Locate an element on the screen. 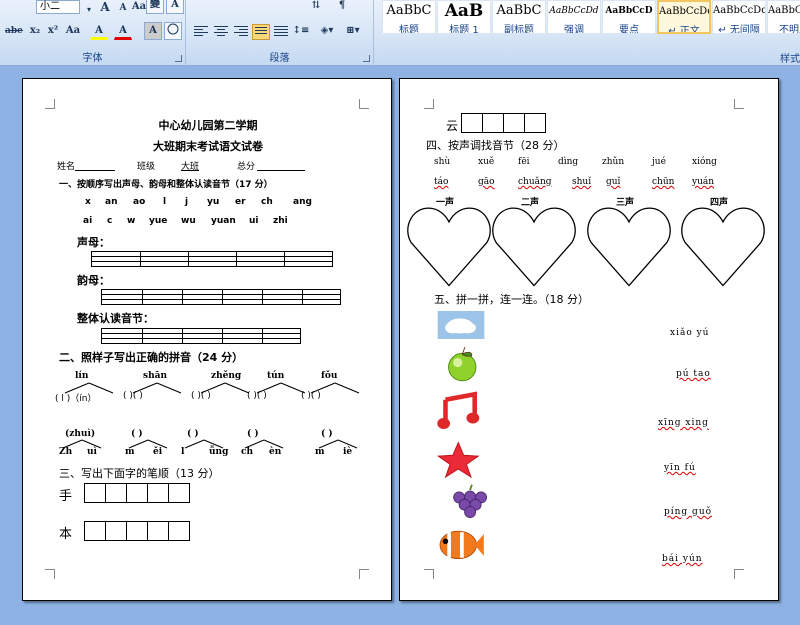  style-name: 标题 is located at coordinates (409, 29).